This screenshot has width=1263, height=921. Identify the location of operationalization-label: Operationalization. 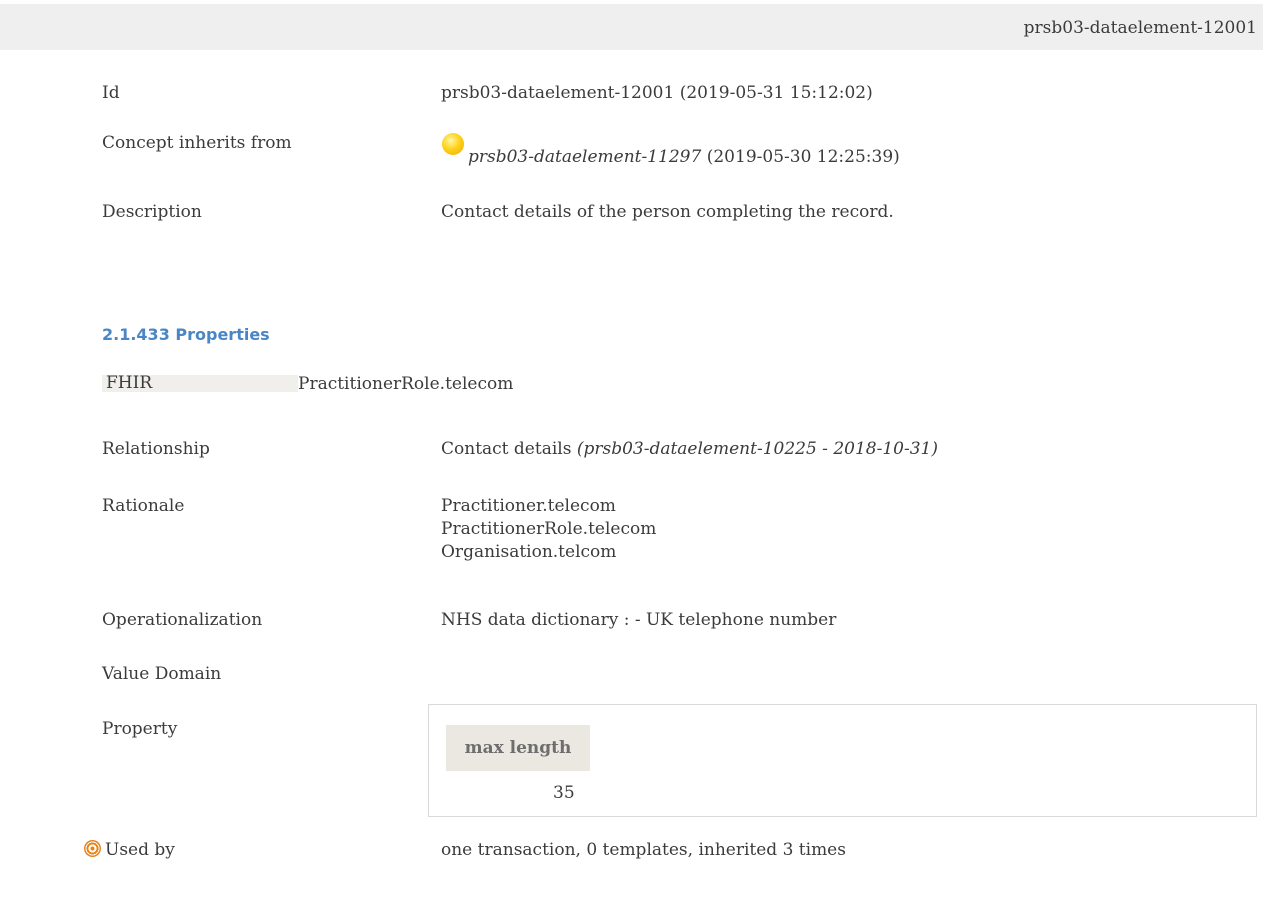
(182, 620).